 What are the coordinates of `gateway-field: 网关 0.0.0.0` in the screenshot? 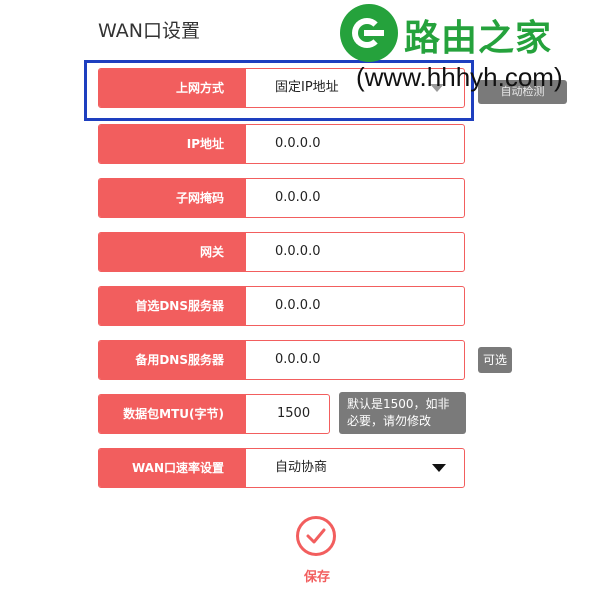 It's located at (281, 252).